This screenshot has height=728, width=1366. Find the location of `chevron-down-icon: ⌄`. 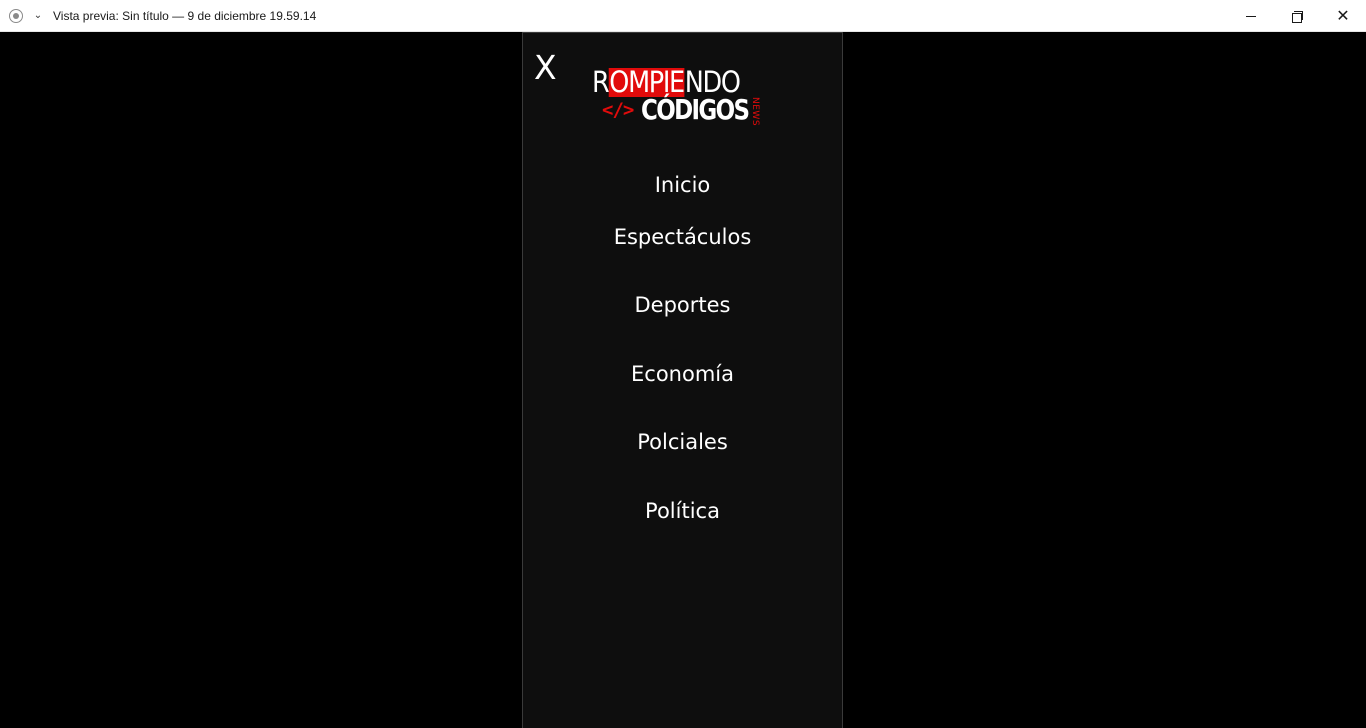

chevron-down-icon: ⌄ is located at coordinates (38, 16).